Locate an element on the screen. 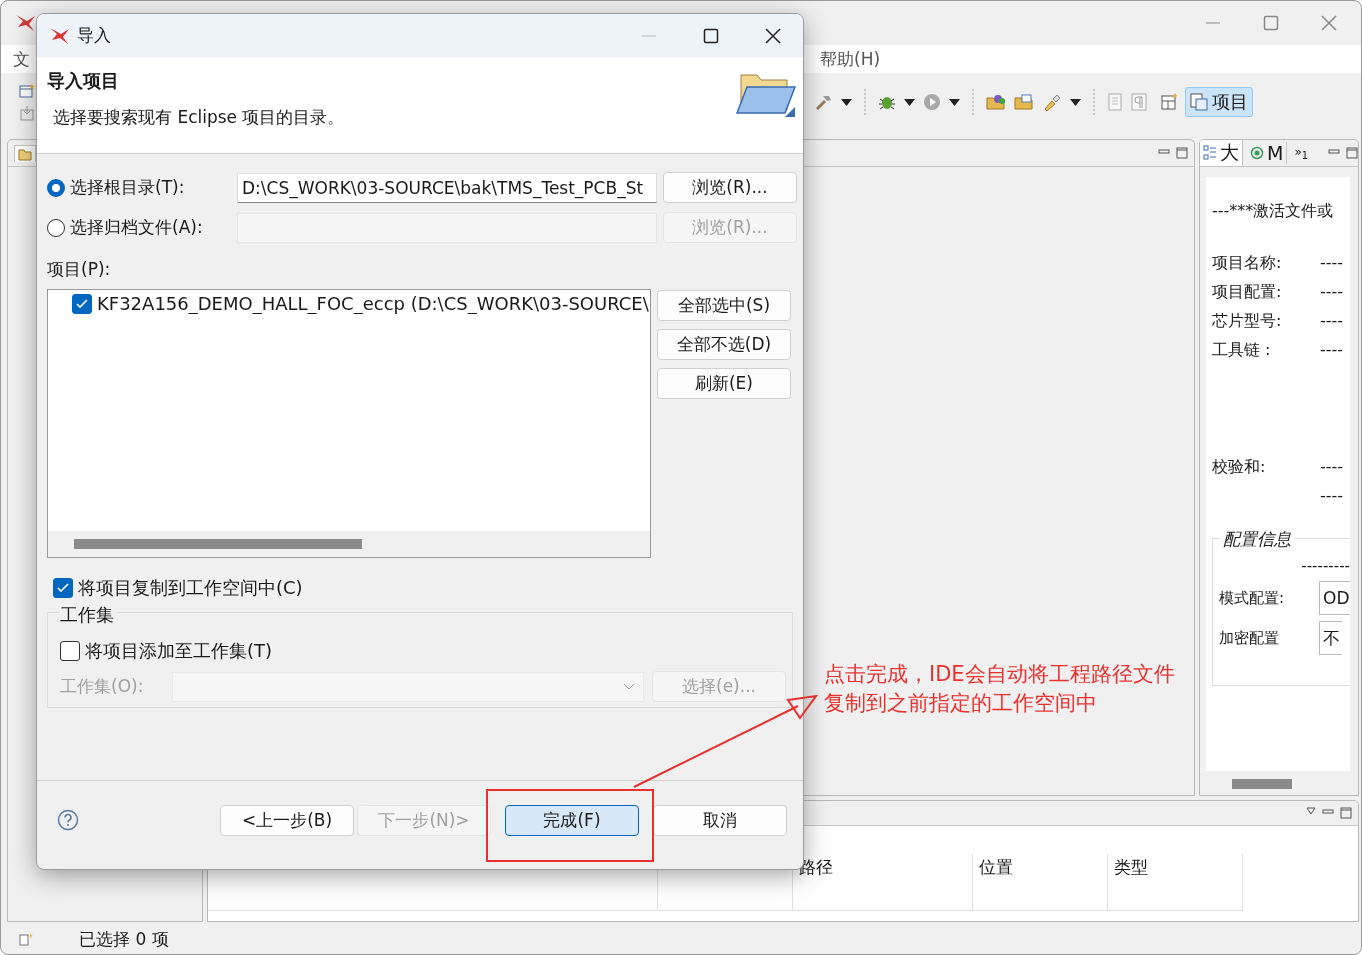  import-icon is located at coordinates (27, 113).